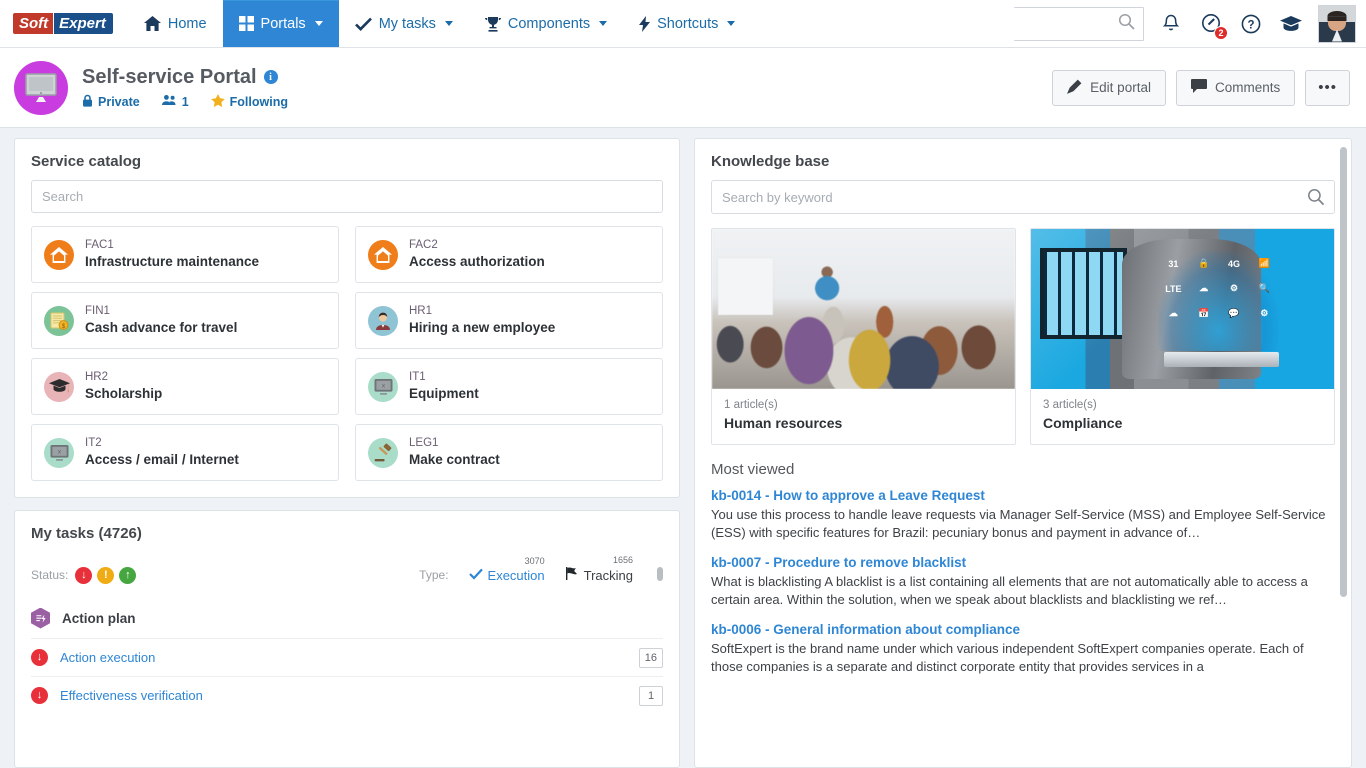 This screenshot has height=768, width=1366. Describe the element at coordinates (509, 386) in the screenshot. I see `service-catalog-item-it1: x IT1 Equipment` at that location.